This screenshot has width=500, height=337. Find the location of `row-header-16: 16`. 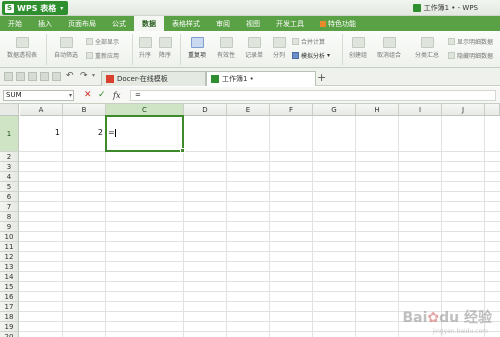

row-header-16: 16 is located at coordinates (9, 297).